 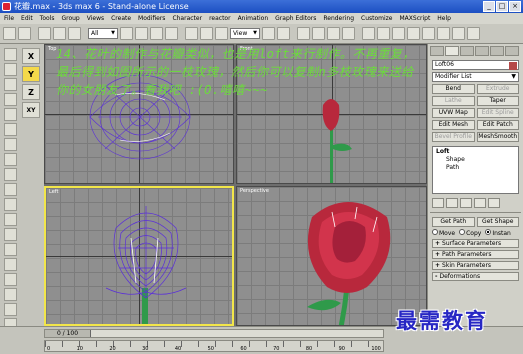 What do you see at coordinates (453, 222) in the screenshot?
I see `get-path-button: Get Path` at bounding box center [453, 222].